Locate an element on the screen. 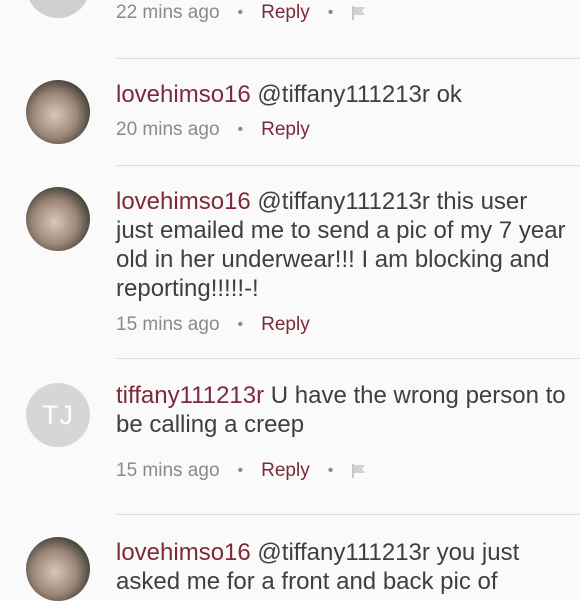 The width and height of the screenshot is (580, 601). avatar: TJ is located at coordinates (58, 415).